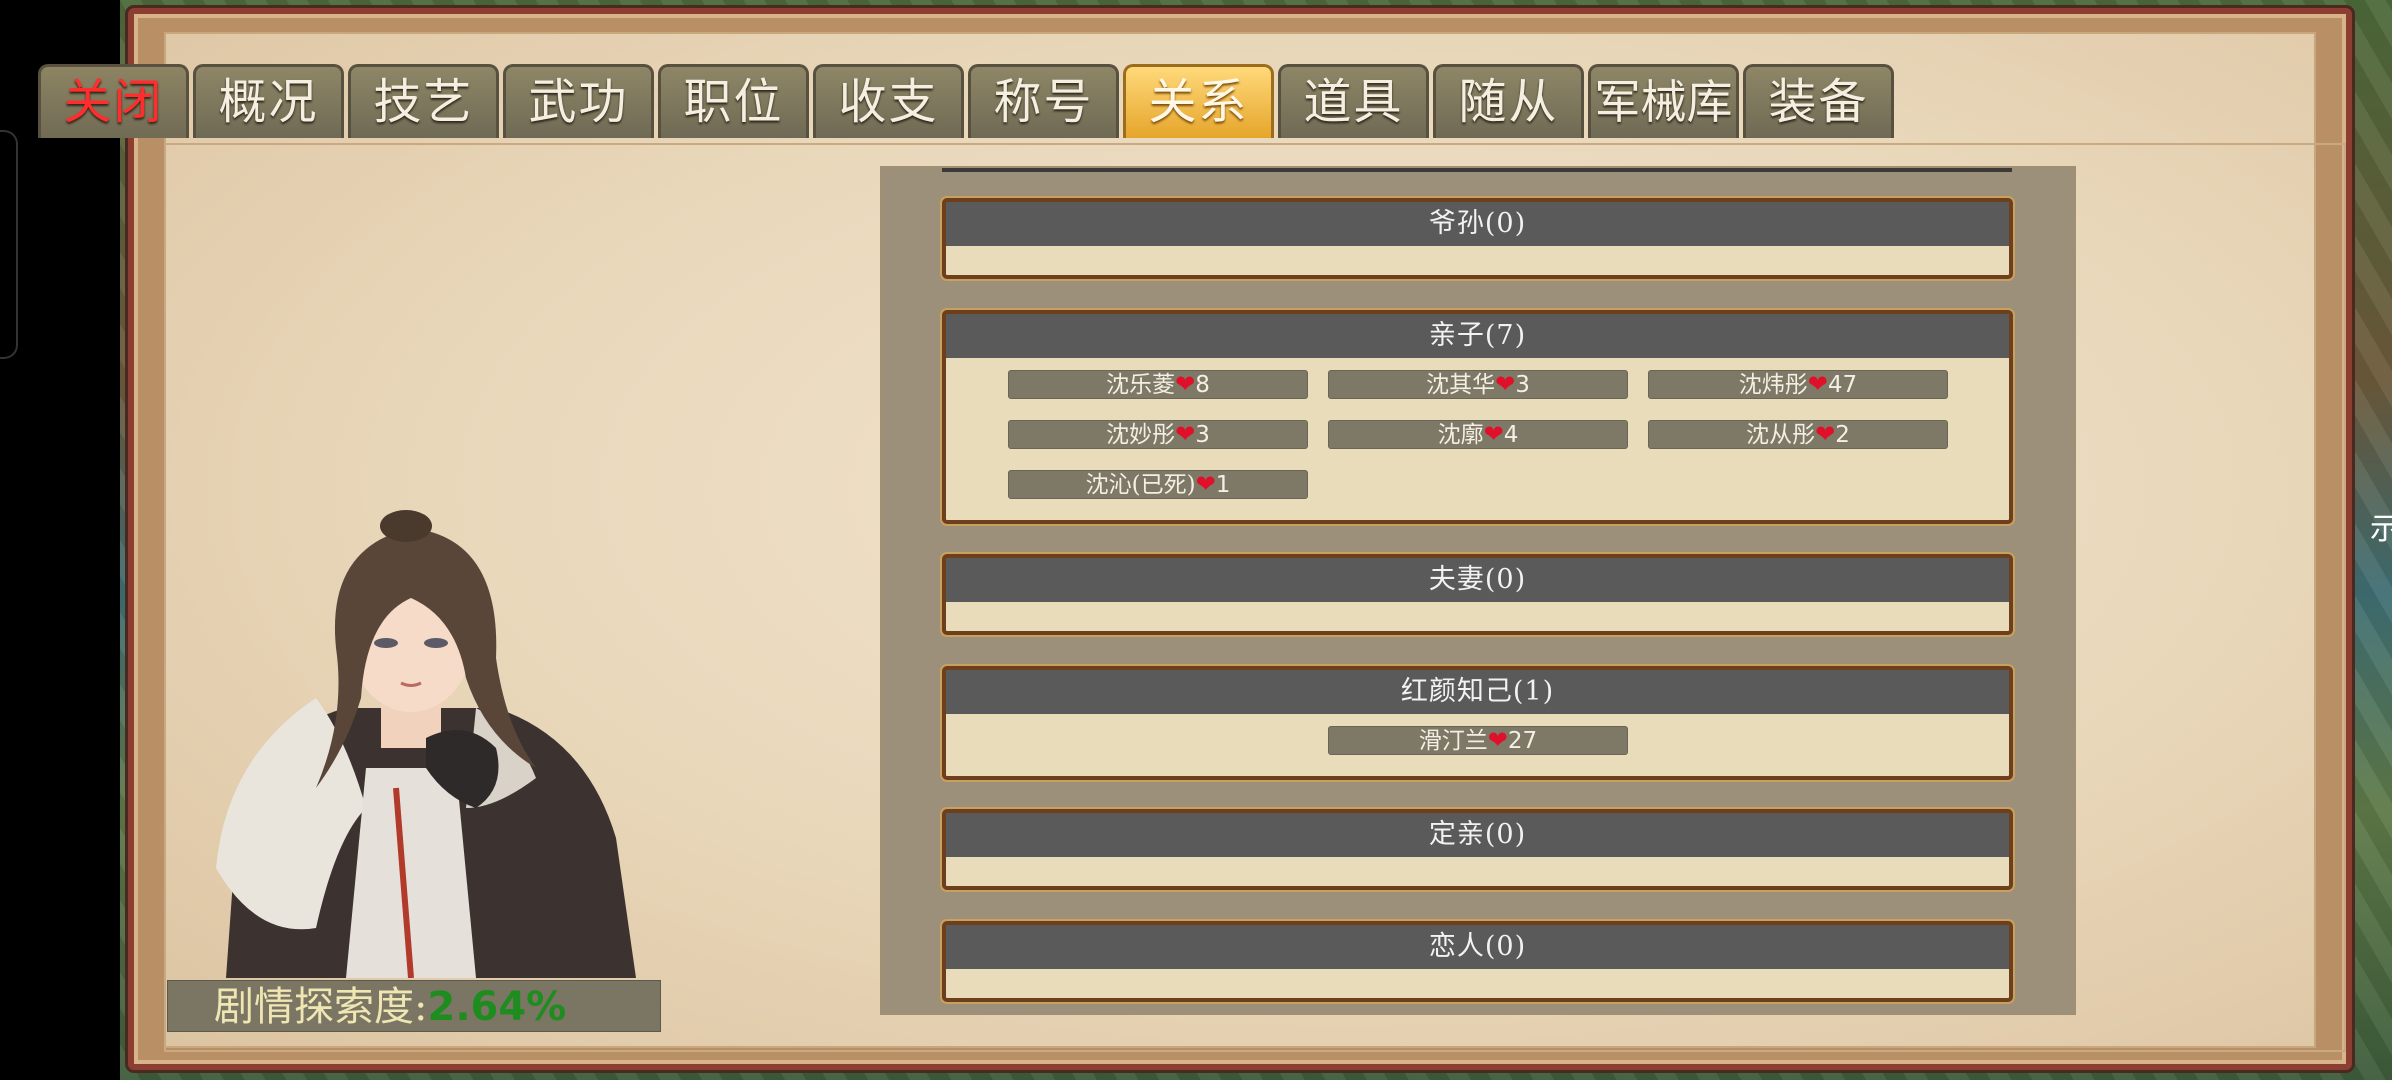  I want to click on story-progress-label: 剧情探索度:, so click(321, 1007).